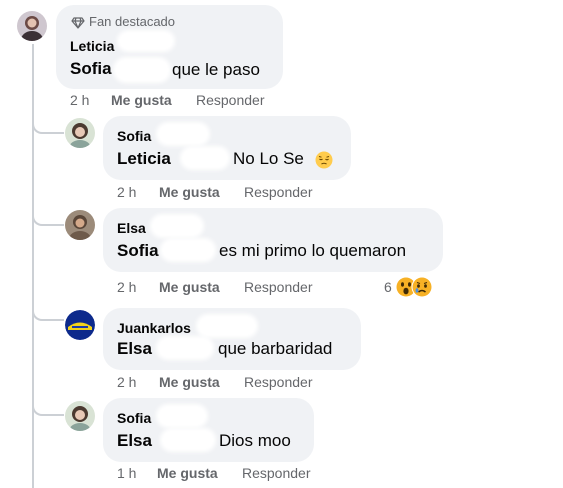 The width and height of the screenshot is (563, 488). Describe the element at coordinates (268, 158) in the screenshot. I see `reply-text: No Lo Se` at that location.